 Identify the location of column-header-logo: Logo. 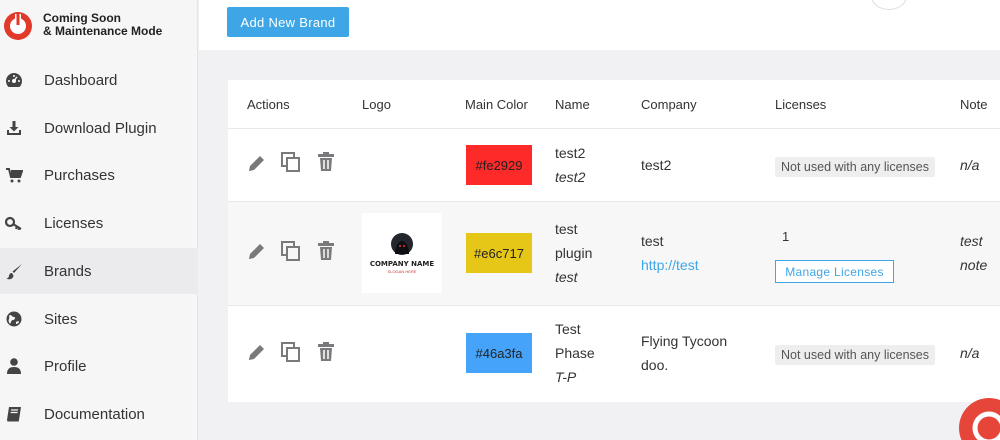
(376, 104).